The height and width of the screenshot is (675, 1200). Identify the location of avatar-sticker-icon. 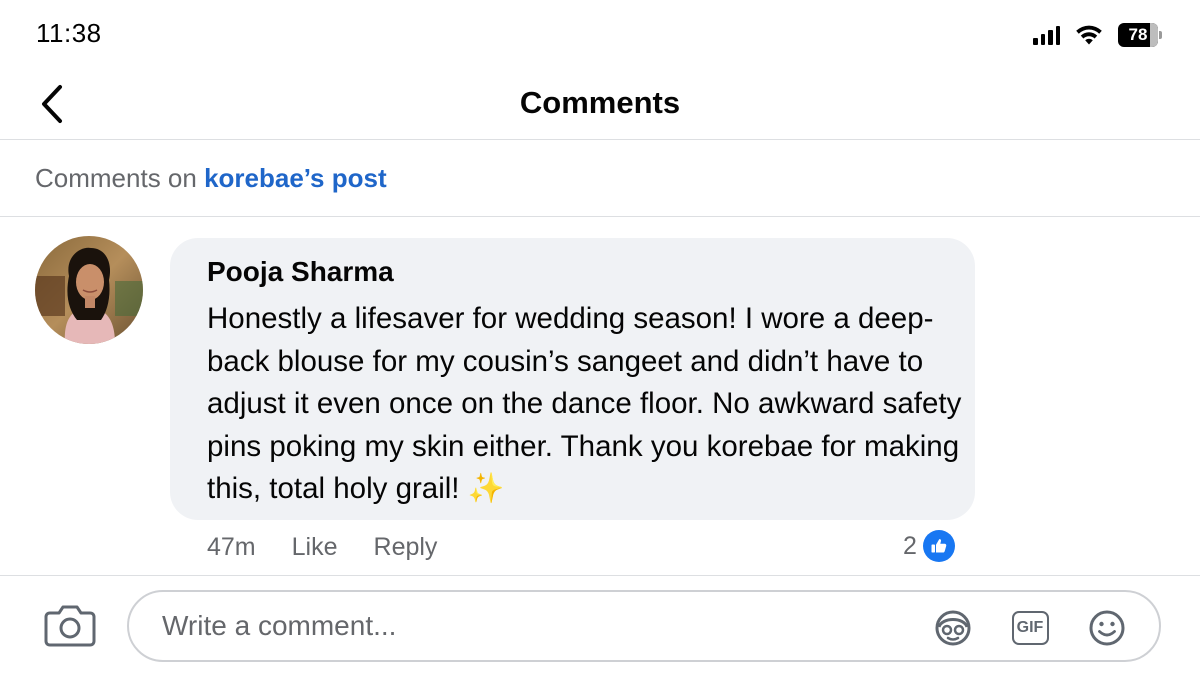
(953, 628).